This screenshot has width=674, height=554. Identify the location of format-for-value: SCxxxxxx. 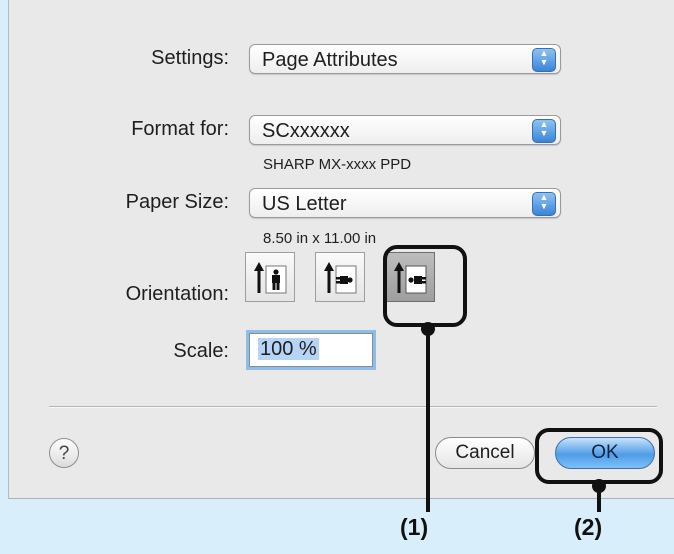
(306, 131).